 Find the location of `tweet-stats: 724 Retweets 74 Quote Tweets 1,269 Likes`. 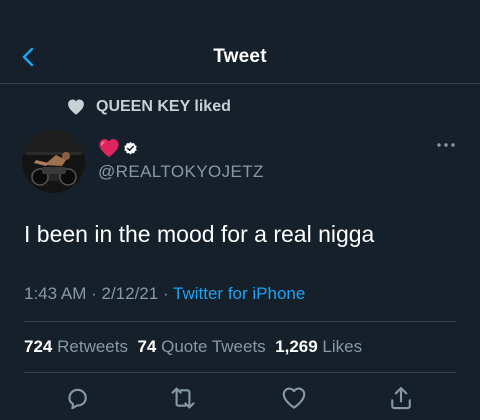

tweet-stats: 724 Retweets 74 Quote Tweets 1,269 Likes is located at coordinates (193, 347).